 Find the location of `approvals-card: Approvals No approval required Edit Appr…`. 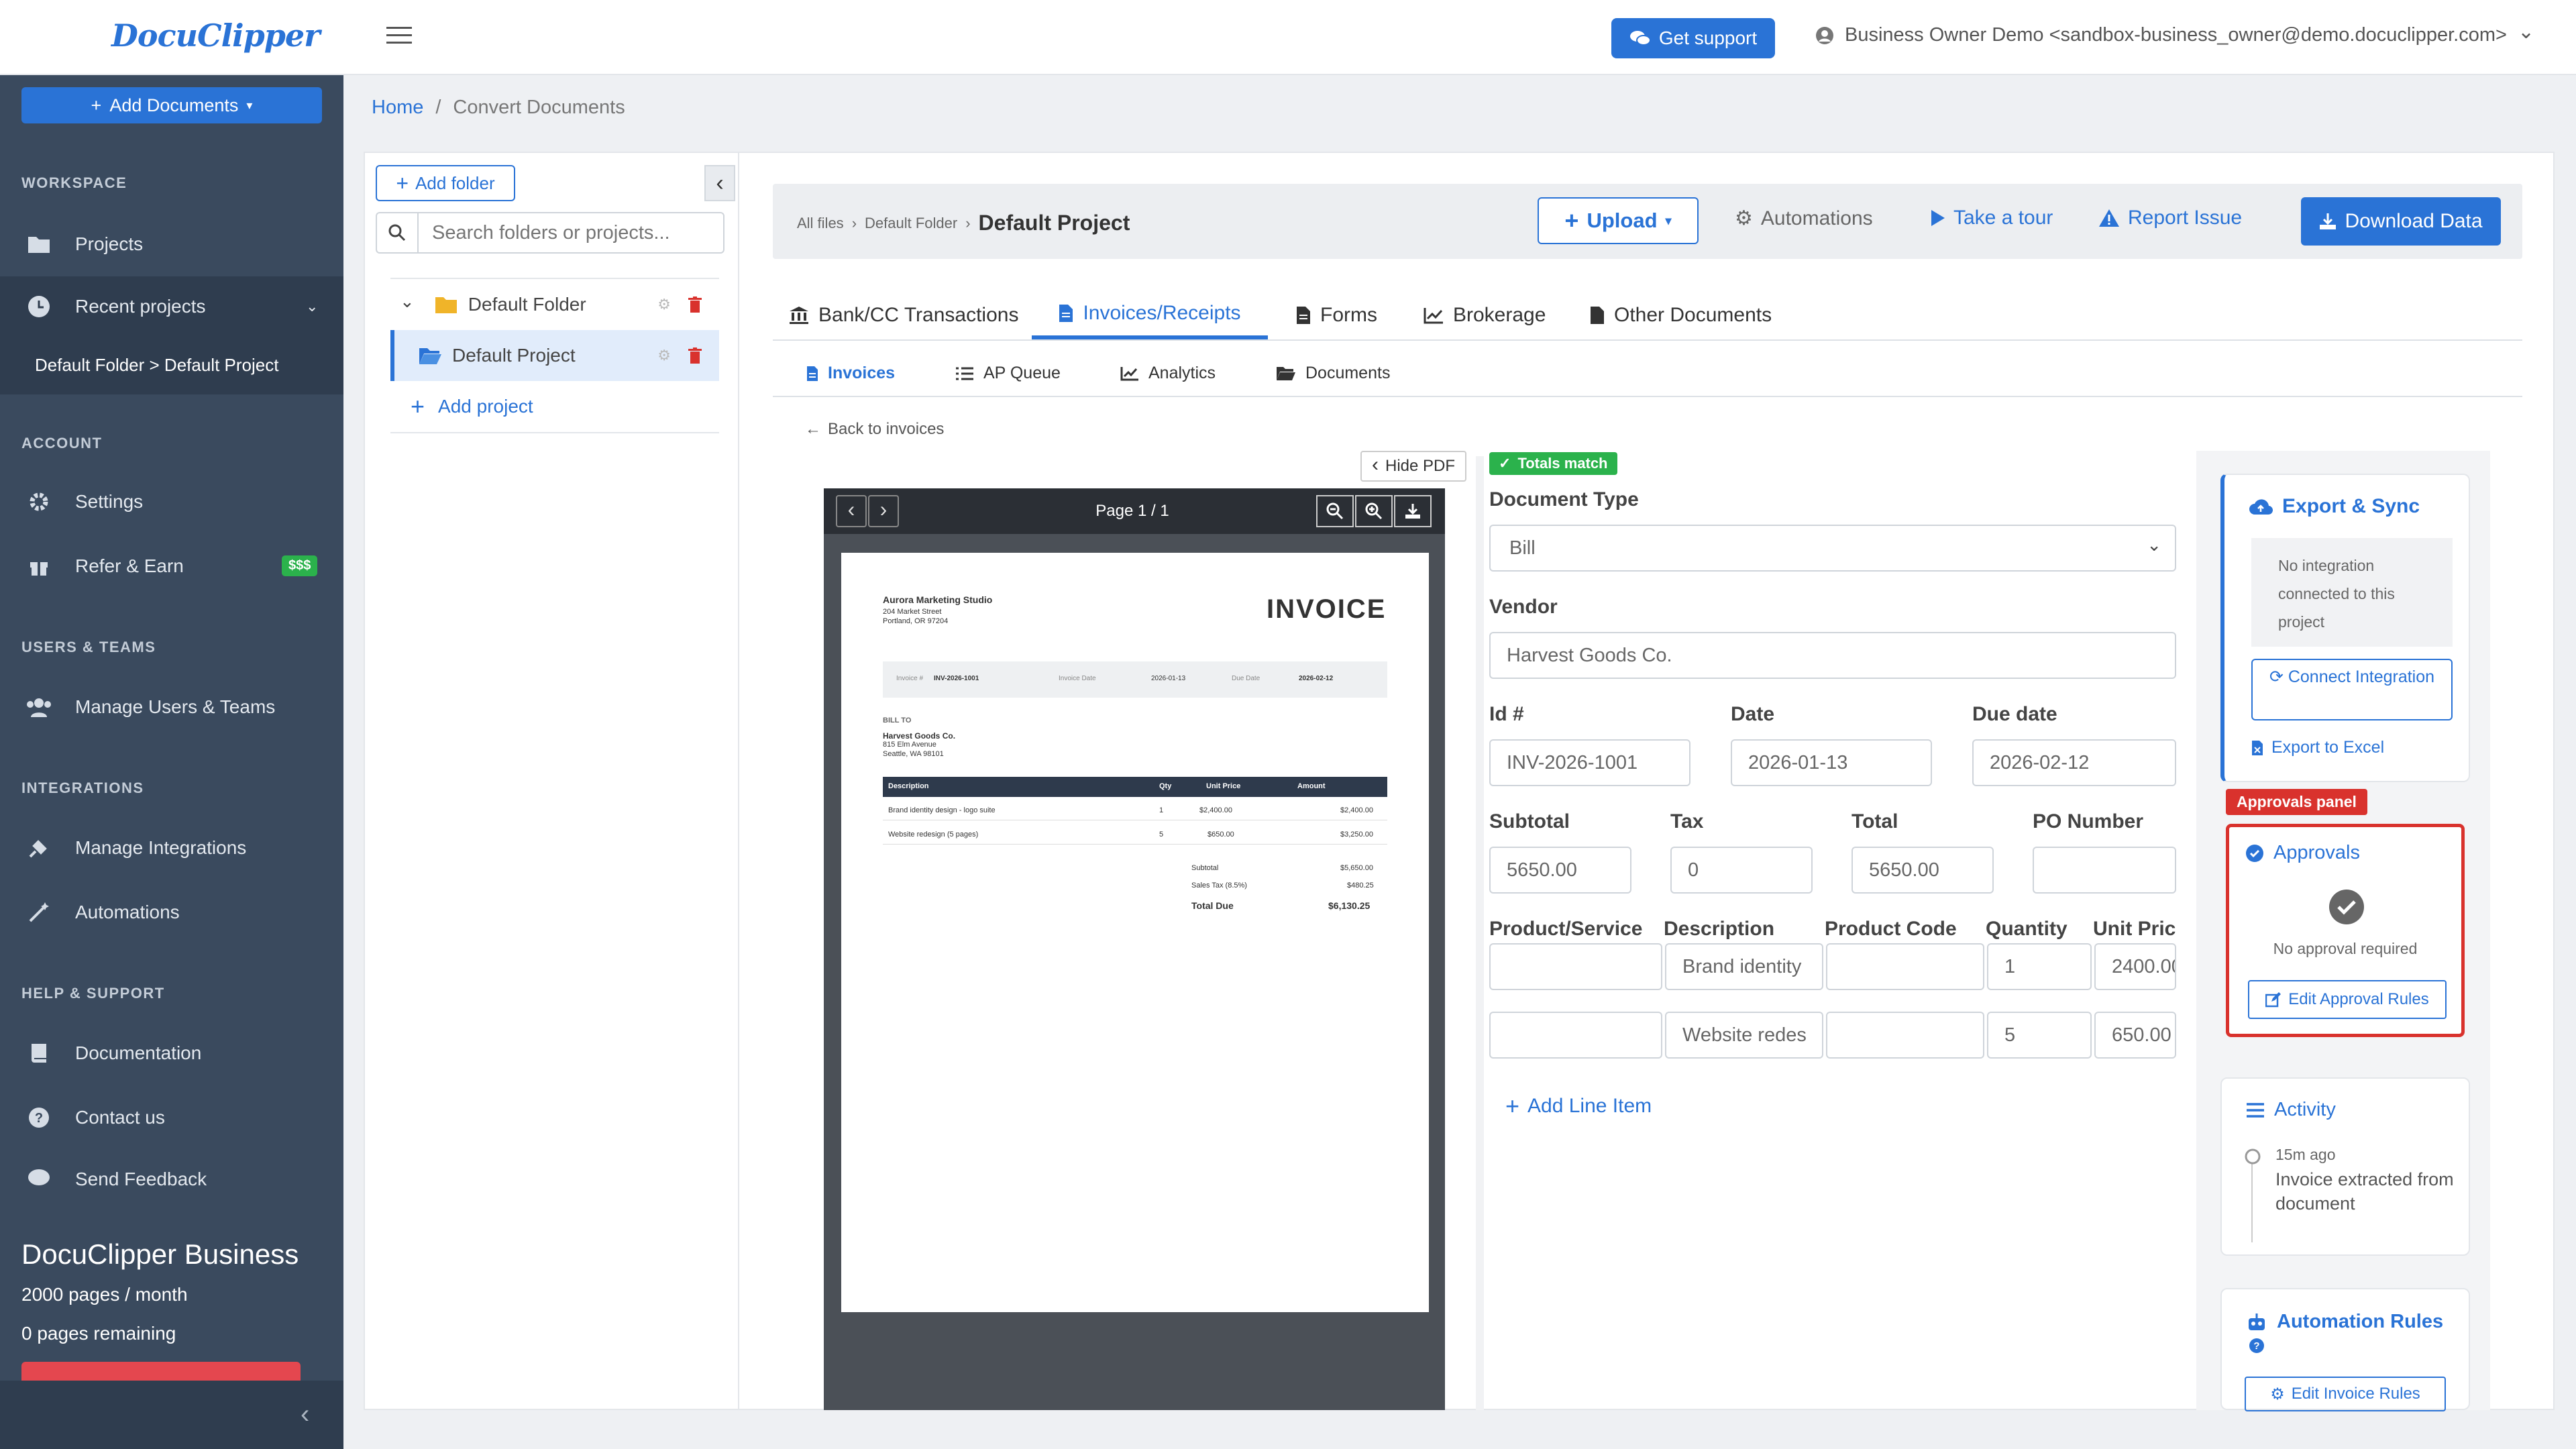

approvals-card: Approvals No approval required Edit Appr… is located at coordinates (2345, 930).